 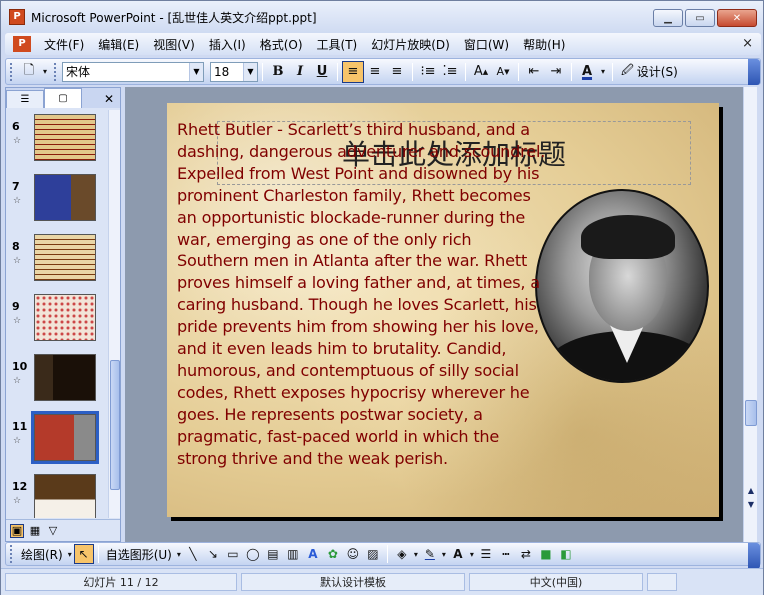 What do you see at coordinates (234, 71) in the screenshot?
I see `font-size-combo: 18 ▼` at bounding box center [234, 71].